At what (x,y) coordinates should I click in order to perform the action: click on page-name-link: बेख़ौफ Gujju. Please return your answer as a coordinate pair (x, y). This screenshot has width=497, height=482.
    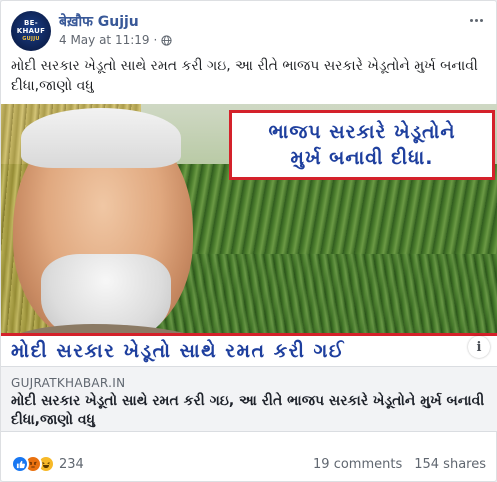
    Looking at the image, I should click on (99, 21).